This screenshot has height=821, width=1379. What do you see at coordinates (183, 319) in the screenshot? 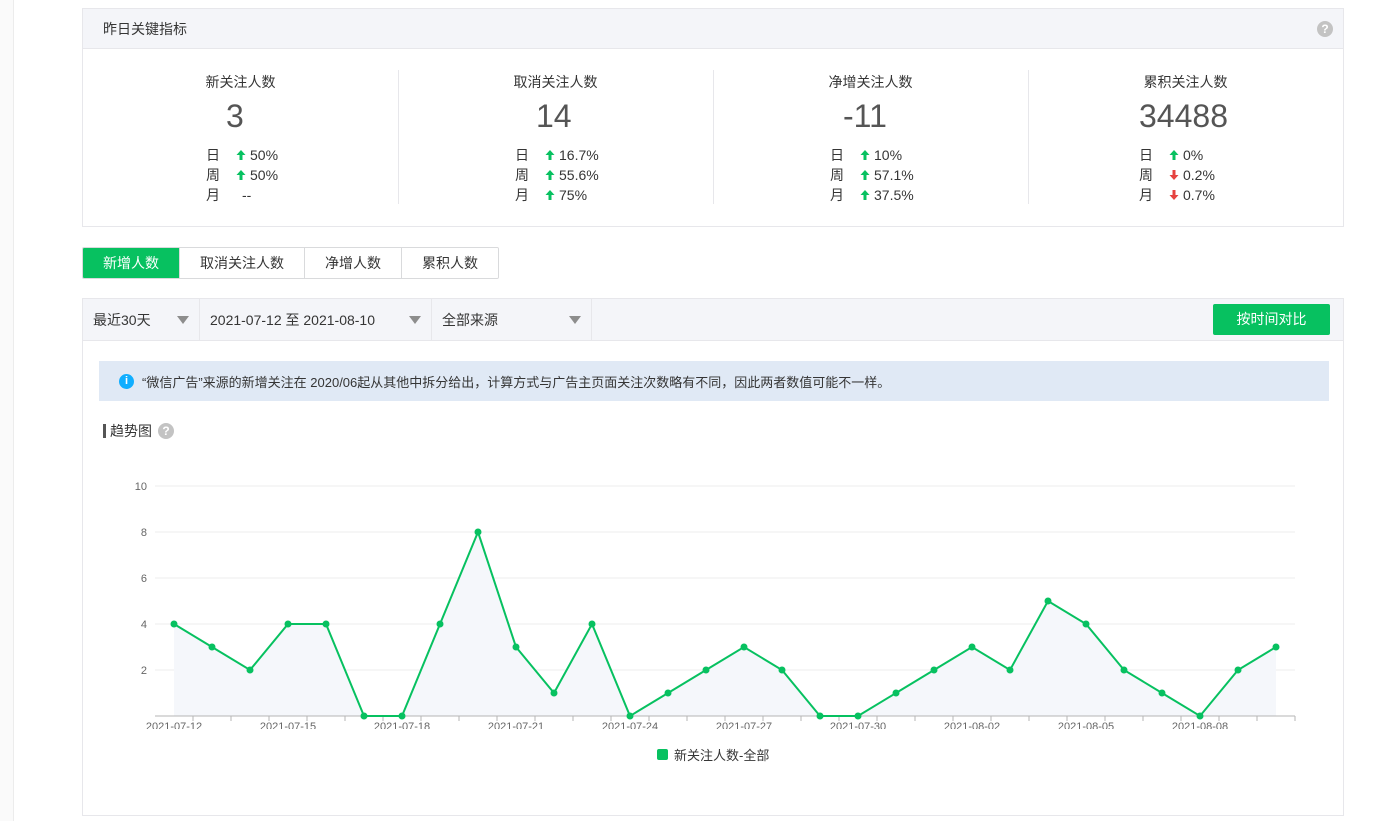
I see `caret-down-icon` at bounding box center [183, 319].